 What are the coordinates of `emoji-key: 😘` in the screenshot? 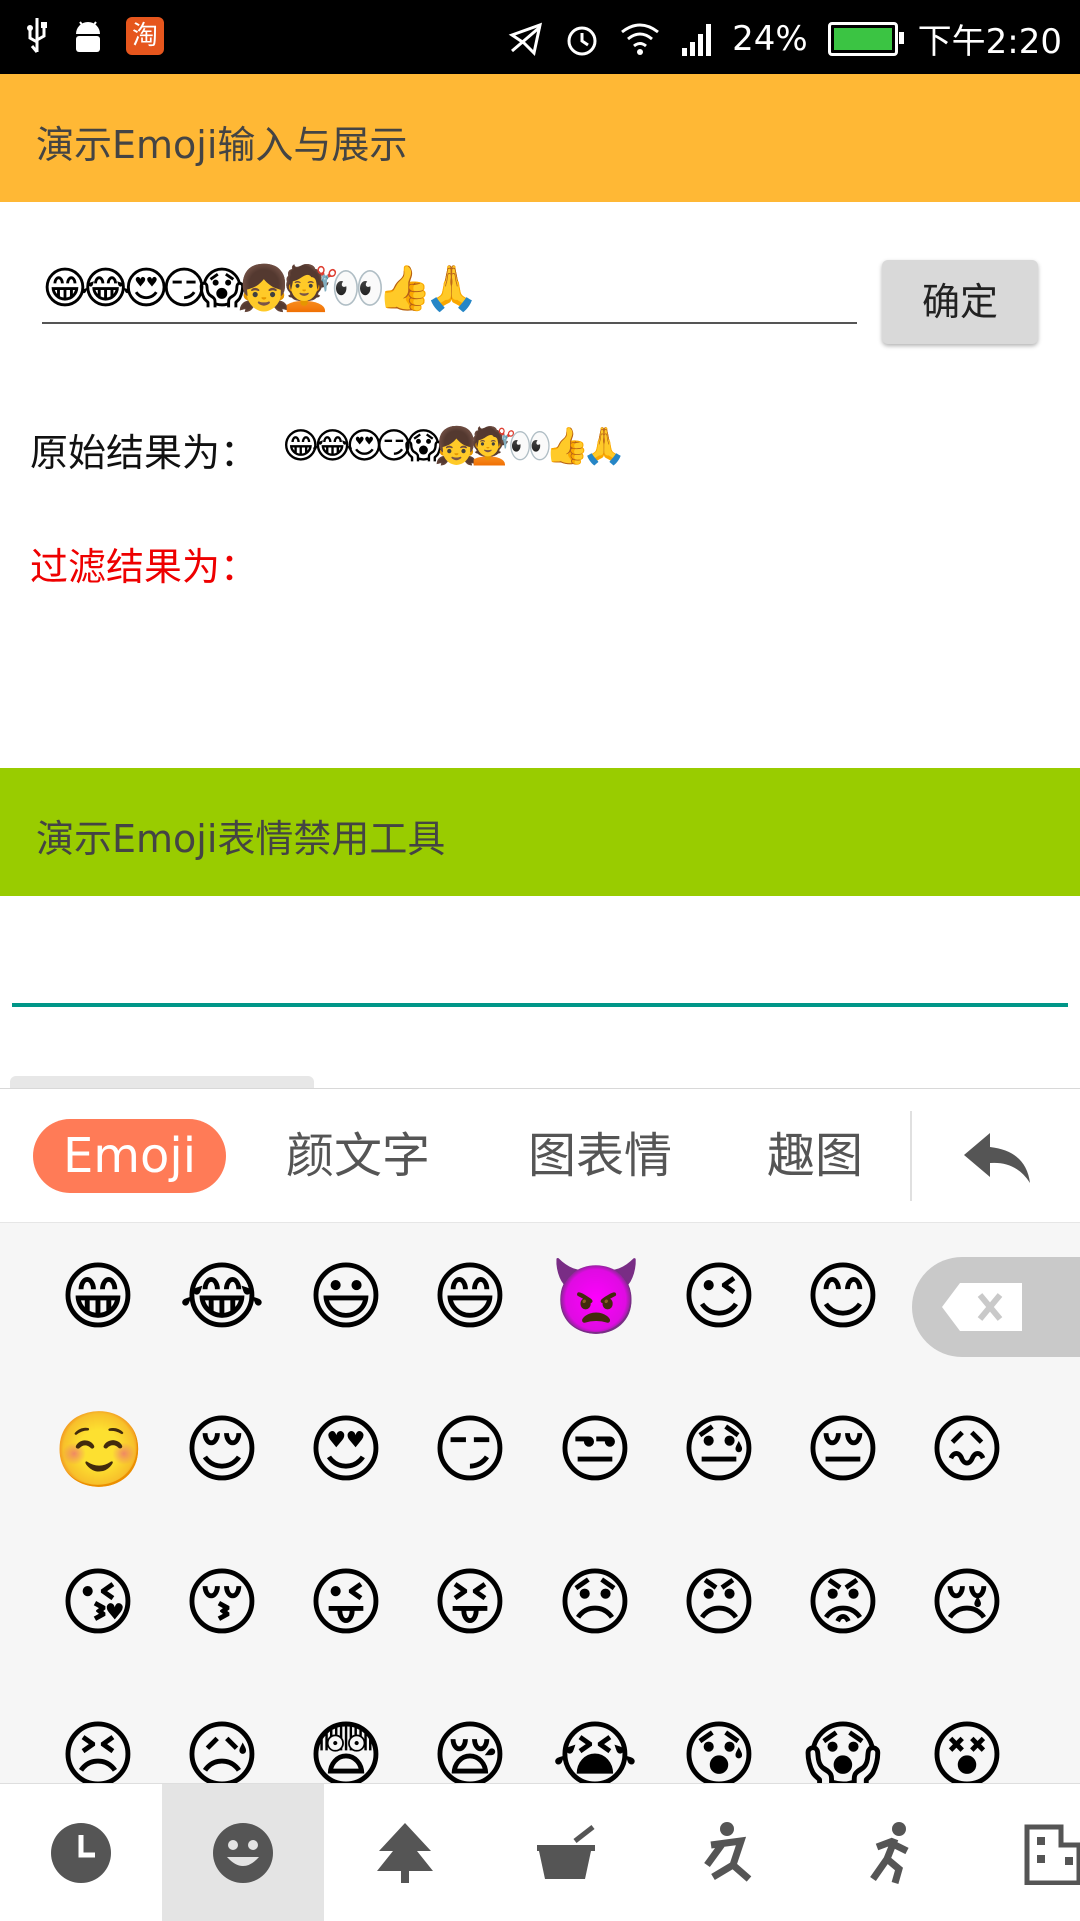 It's located at (98, 1603).